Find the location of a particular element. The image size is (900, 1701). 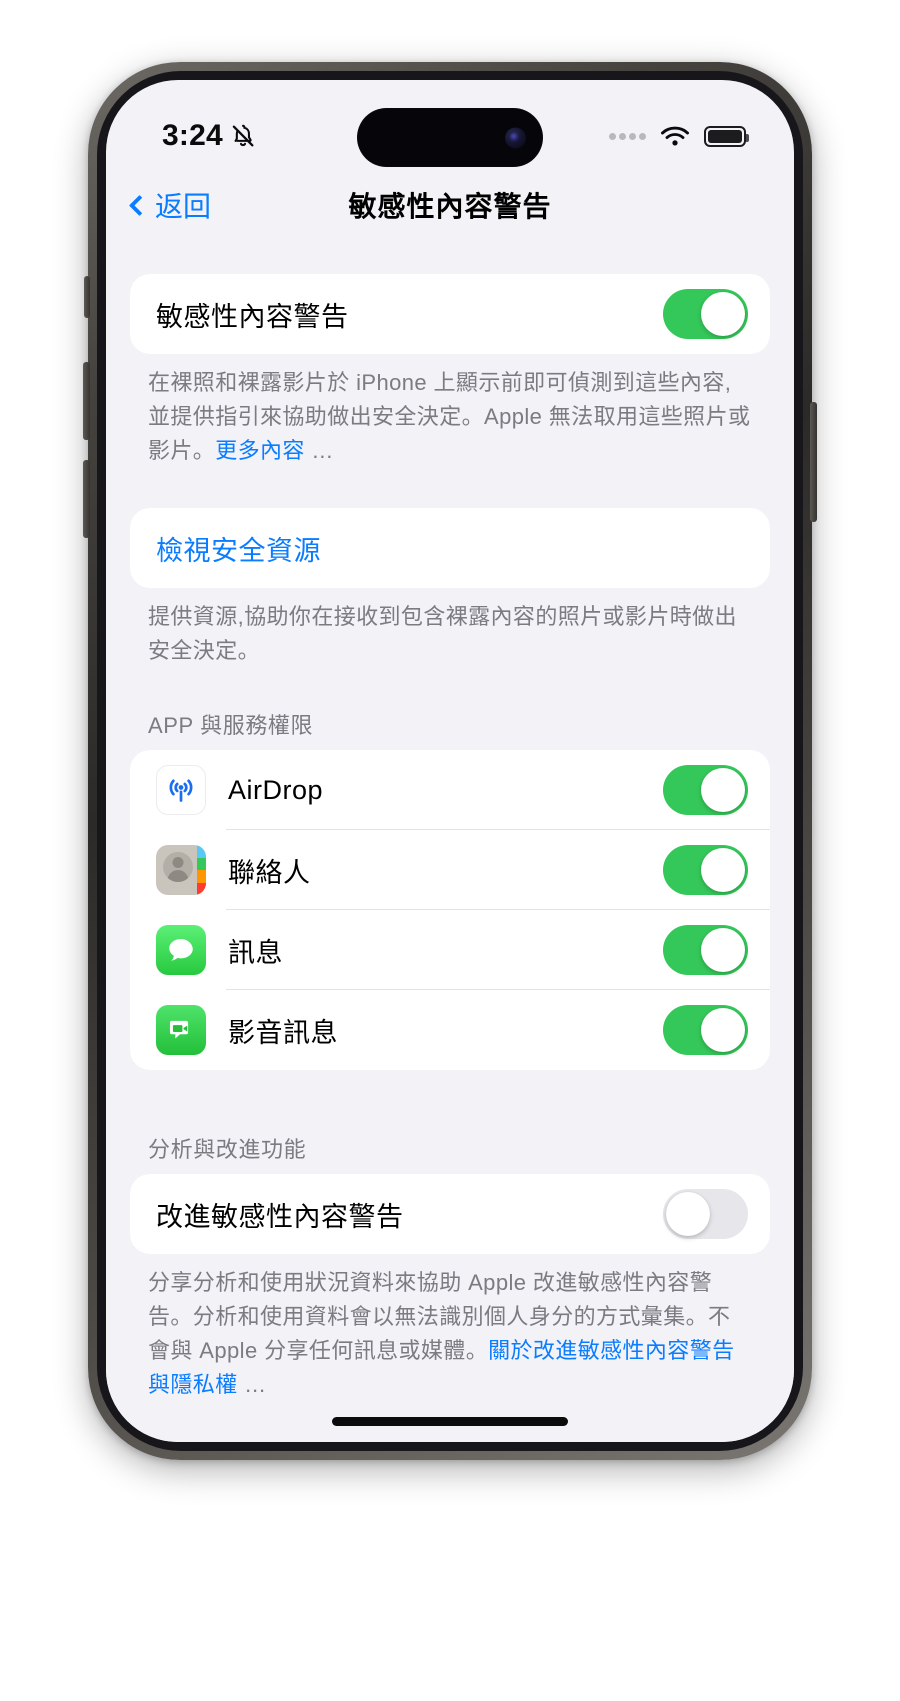

back-button-label: 返回 is located at coordinates (183, 206).